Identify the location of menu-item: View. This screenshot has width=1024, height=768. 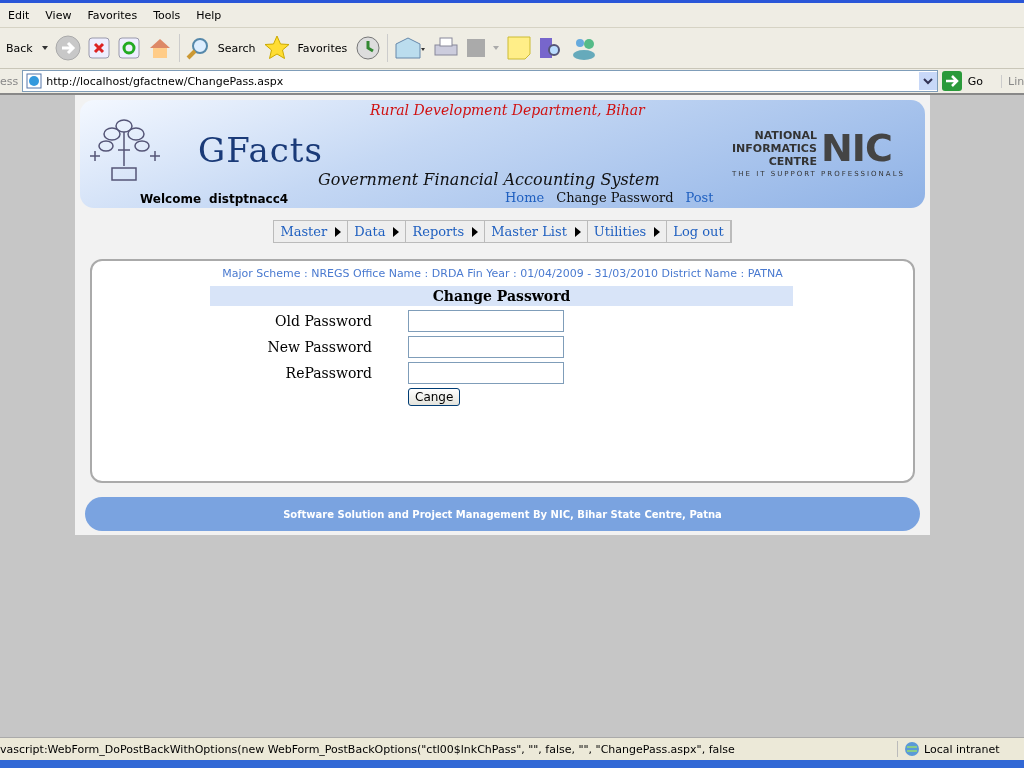
(58, 15).